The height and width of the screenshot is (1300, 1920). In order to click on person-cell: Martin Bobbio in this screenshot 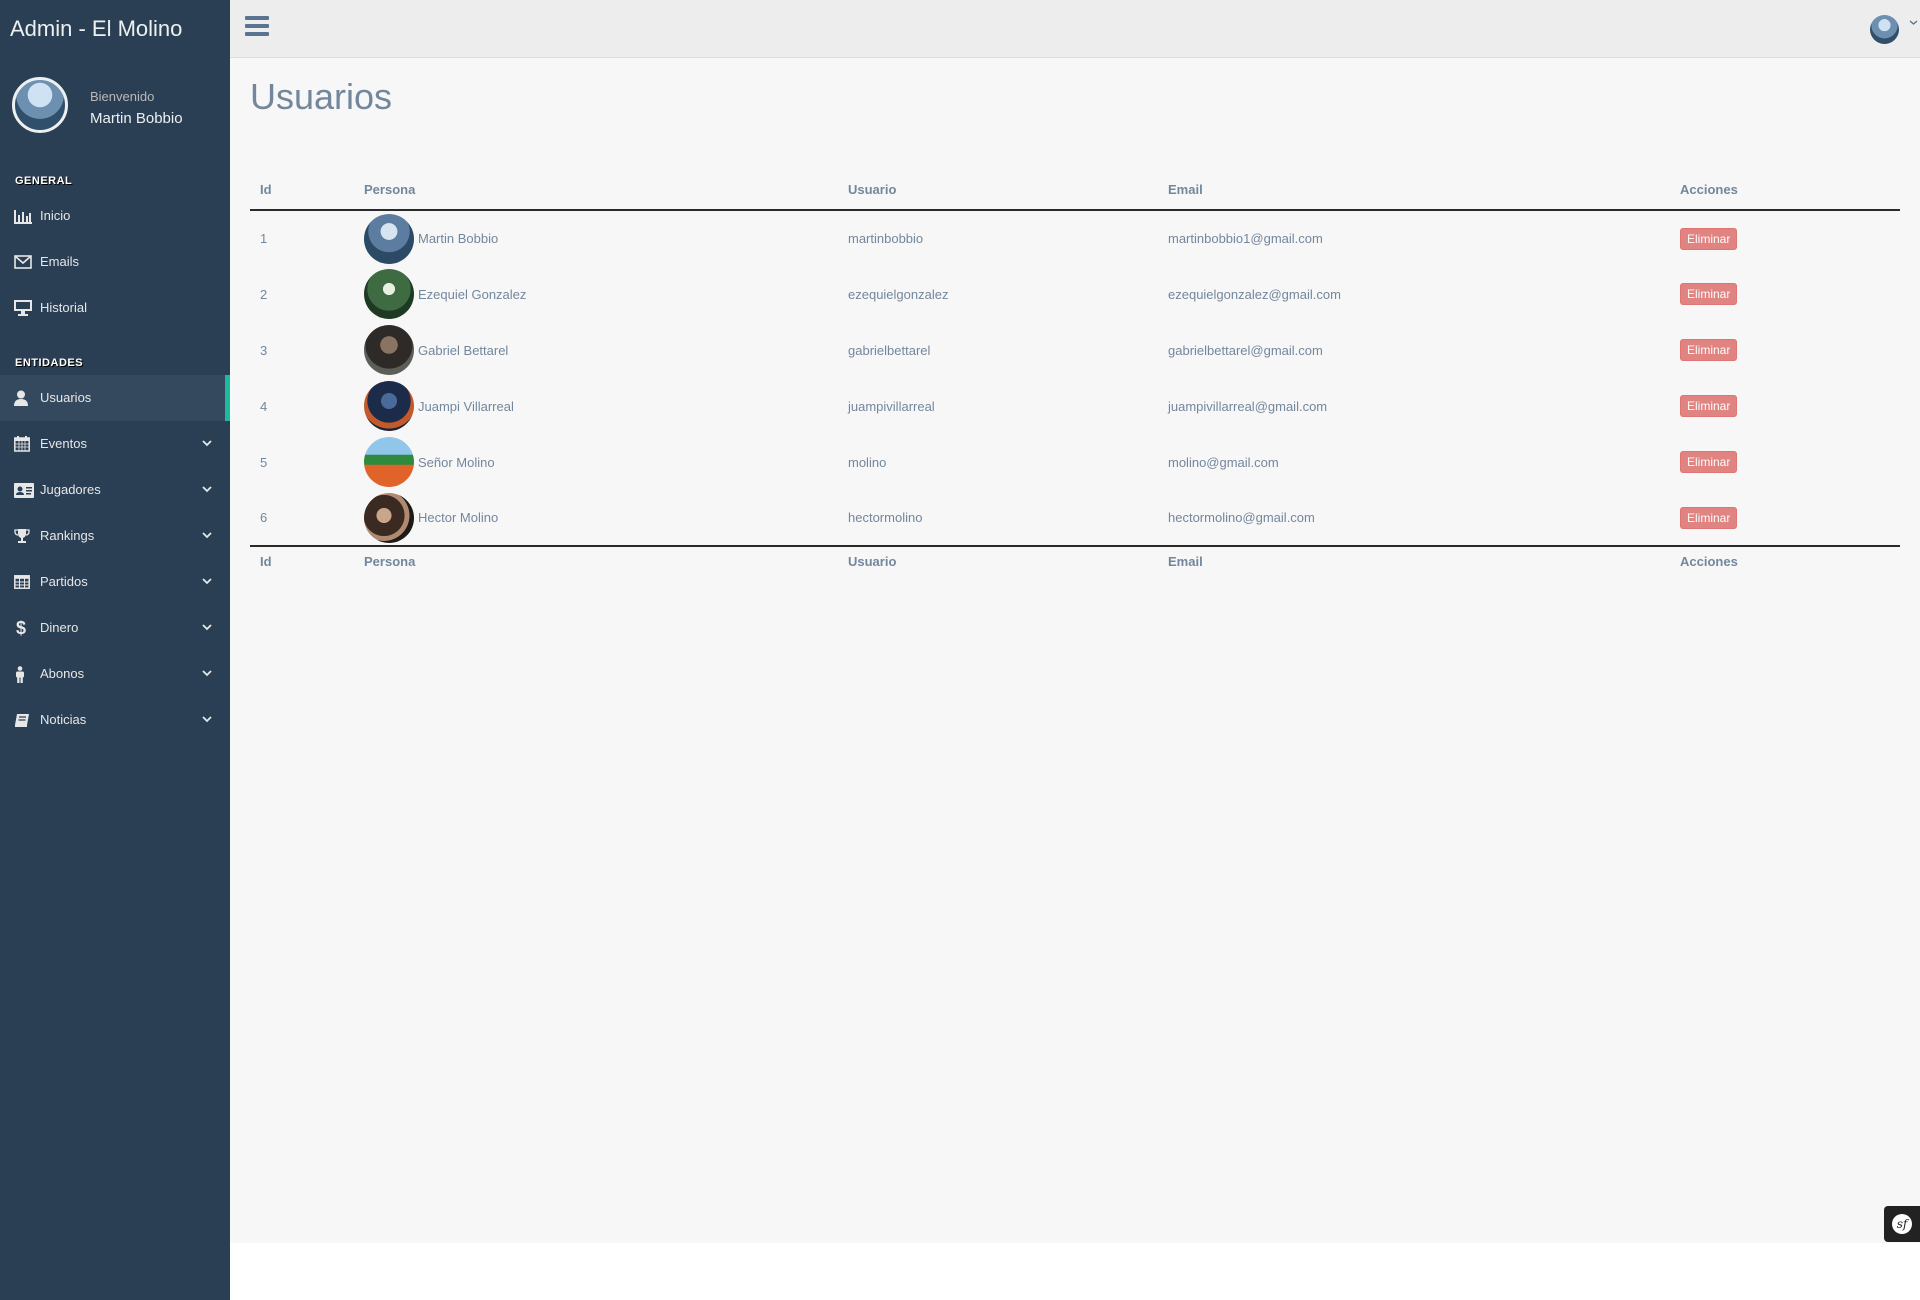, I will do `click(596, 238)`.